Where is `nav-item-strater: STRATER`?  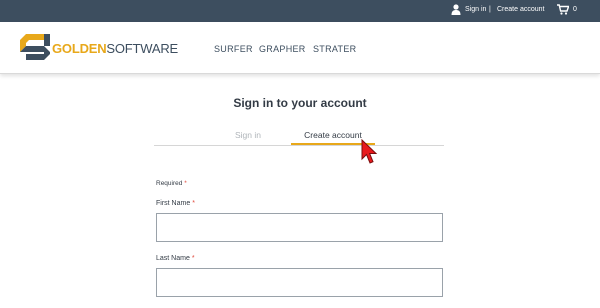
nav-item-strater: STRATER is located at coordinates (334, 49).